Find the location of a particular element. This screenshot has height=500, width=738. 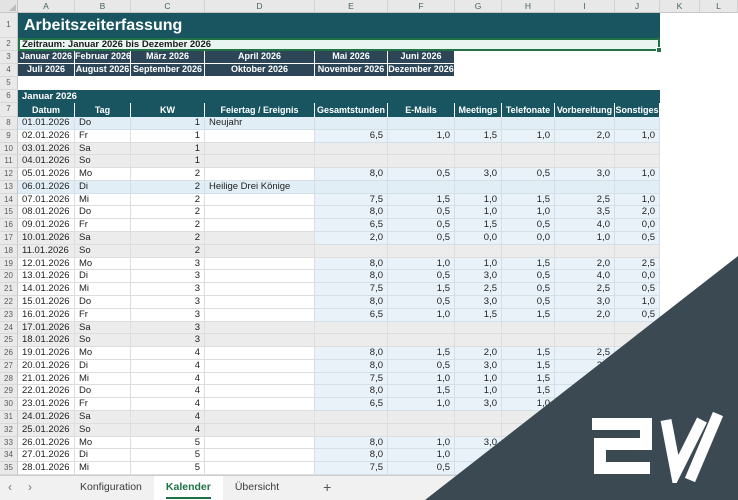

cell-datum: 22.01.2026 is located at coordinates (46, 392).